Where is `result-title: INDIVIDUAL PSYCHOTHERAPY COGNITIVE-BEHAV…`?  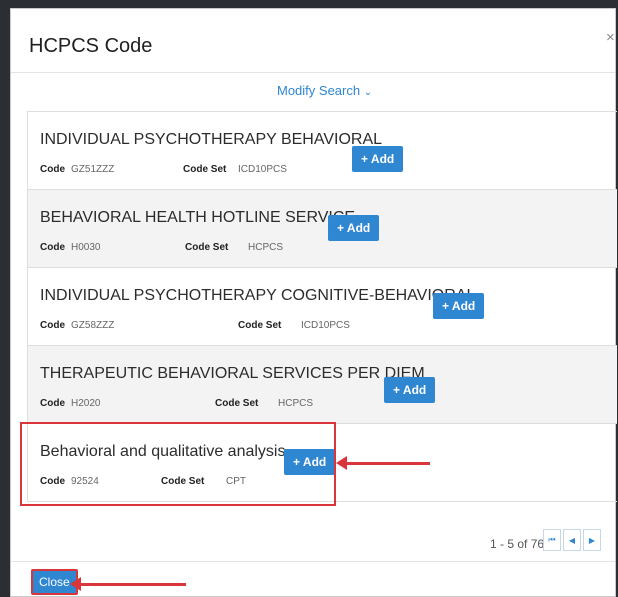
result-title: INDIVIDUAL PSYCHOTHERAPY COGNITIVE-BEHAV… is located at coordinates (258, 295).